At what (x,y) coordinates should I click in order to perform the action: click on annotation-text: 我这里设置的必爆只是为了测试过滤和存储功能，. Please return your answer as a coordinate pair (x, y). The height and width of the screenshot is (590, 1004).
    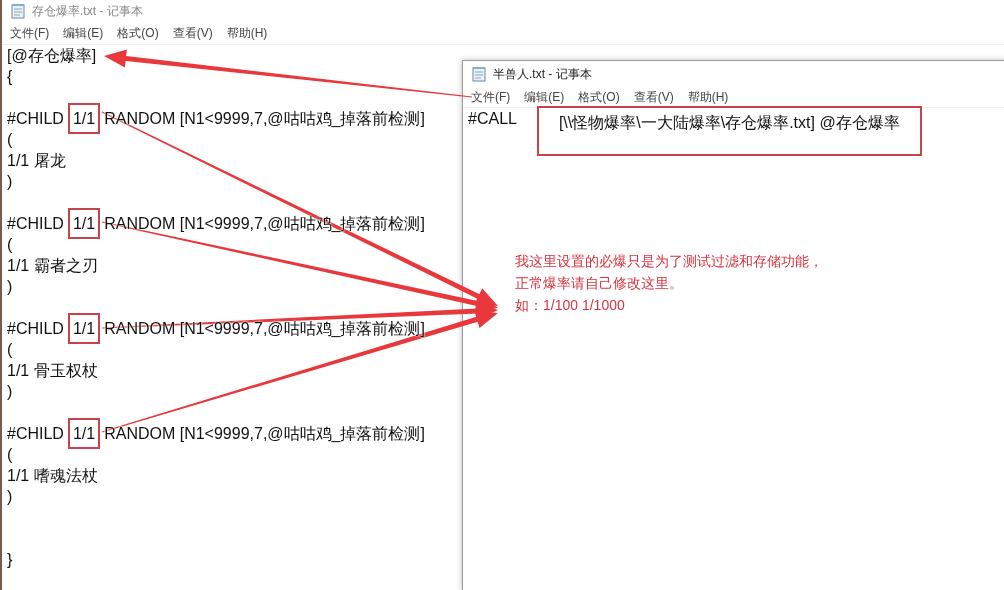
    Looking at the image, I should click on (669, 261).